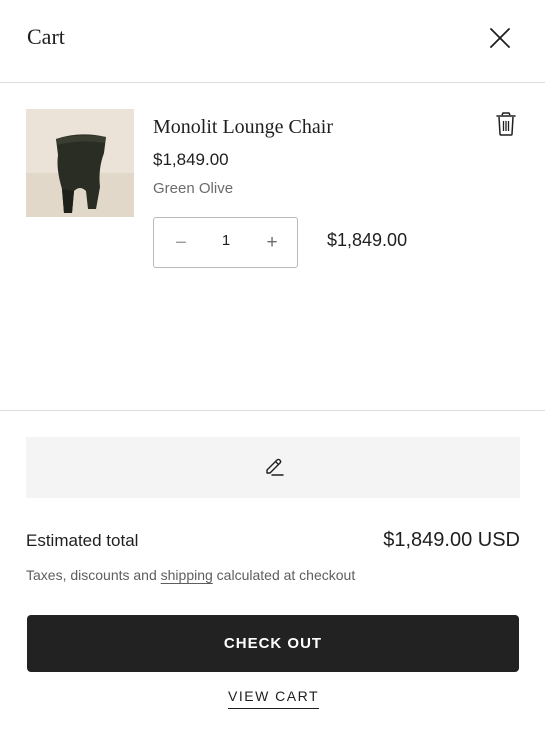 The width and height of the screenshot is (545, 752). Describe the element at coordinates (93, 575) in the screenshot. I see `tax-note-prefix: Taxes, discounts and` at that location.